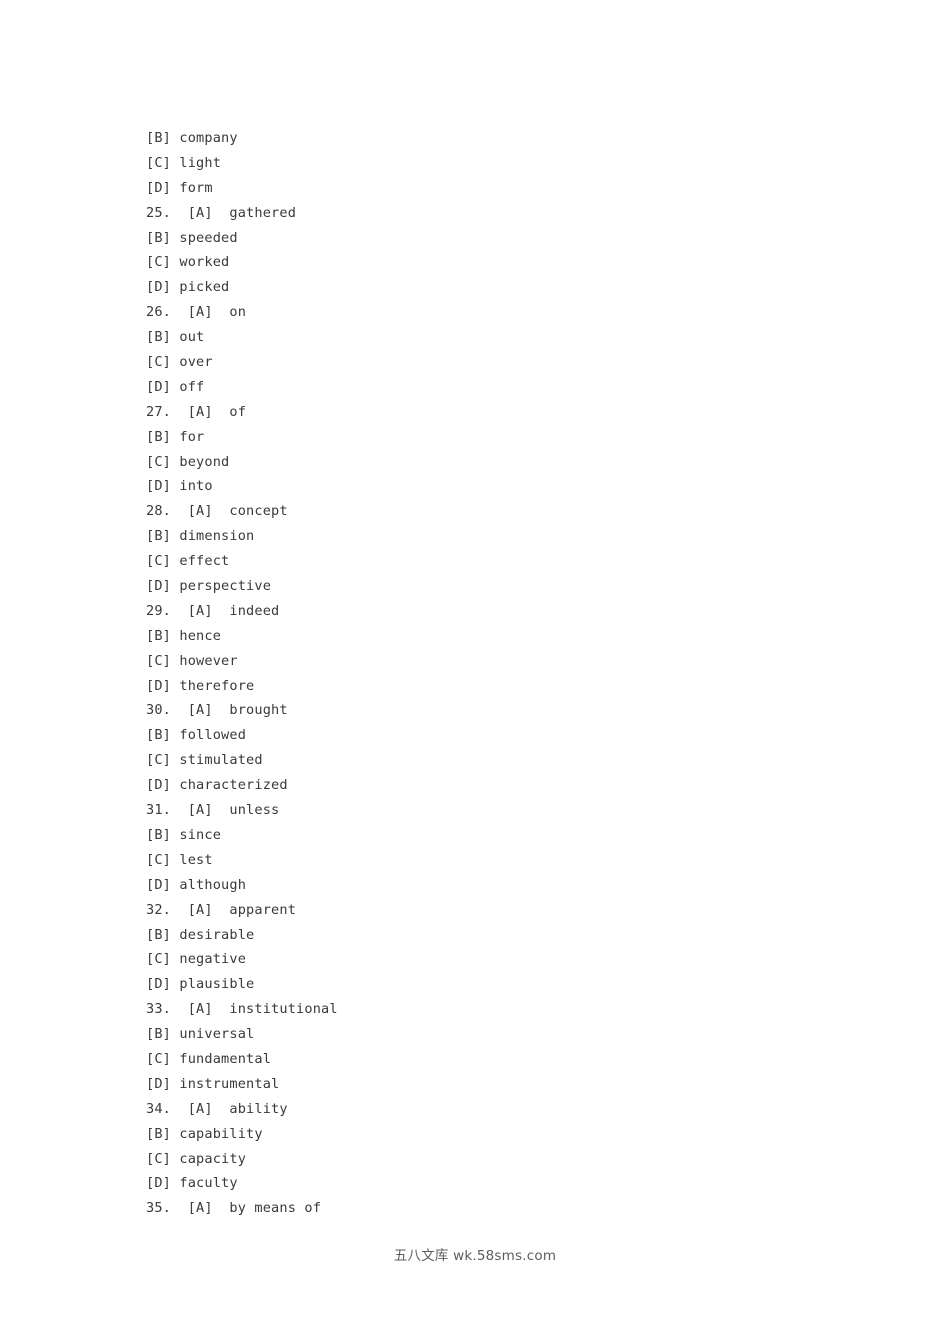 This screenshot has width=950, height=1344. I want to click on option-line: [C] light, so click(496, 163).